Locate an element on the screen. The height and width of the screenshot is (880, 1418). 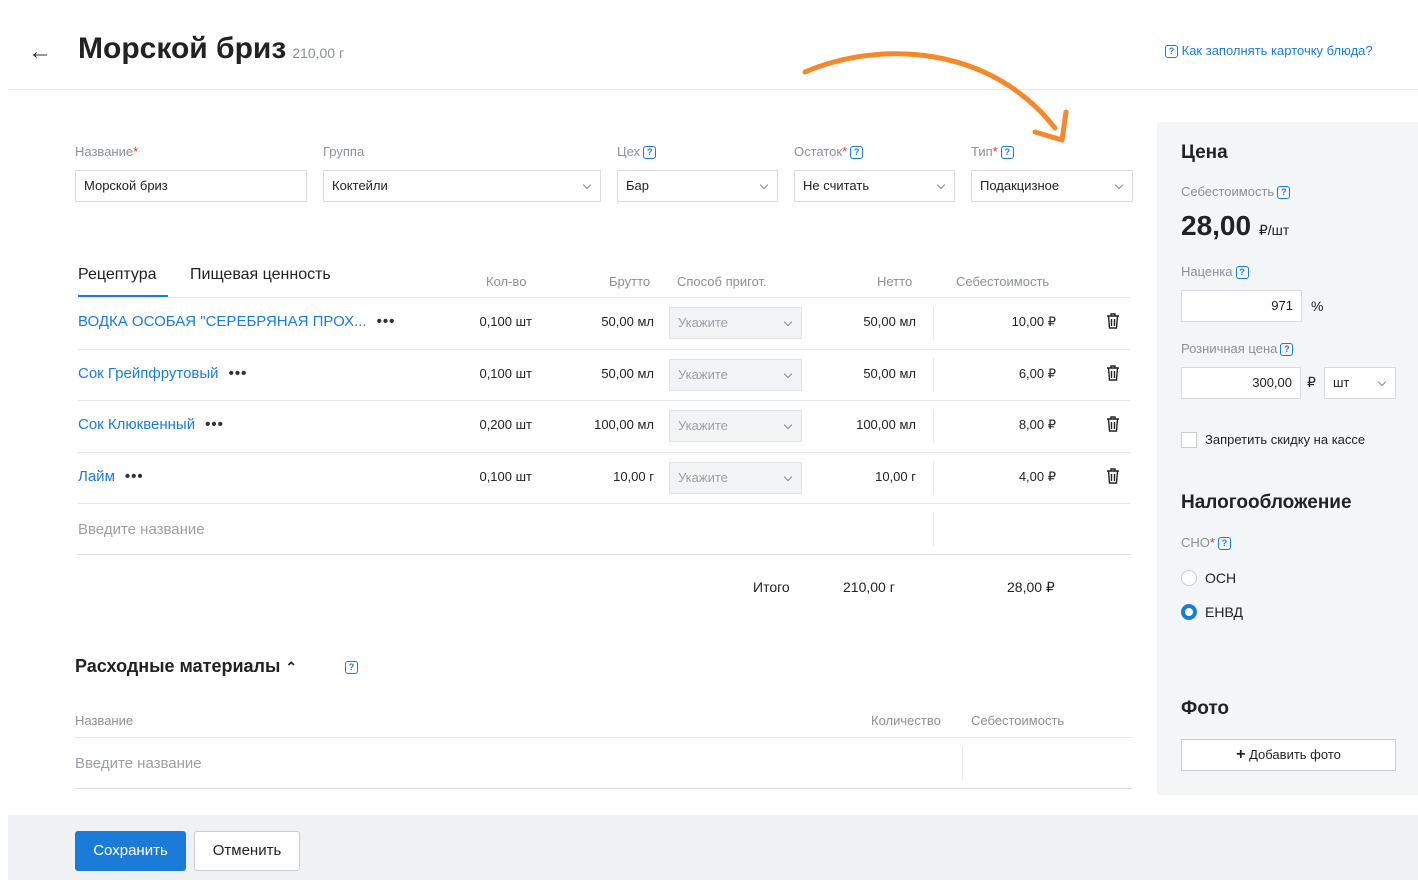
new-ingredient-input: Введите название is located at coordinates (141, 529).